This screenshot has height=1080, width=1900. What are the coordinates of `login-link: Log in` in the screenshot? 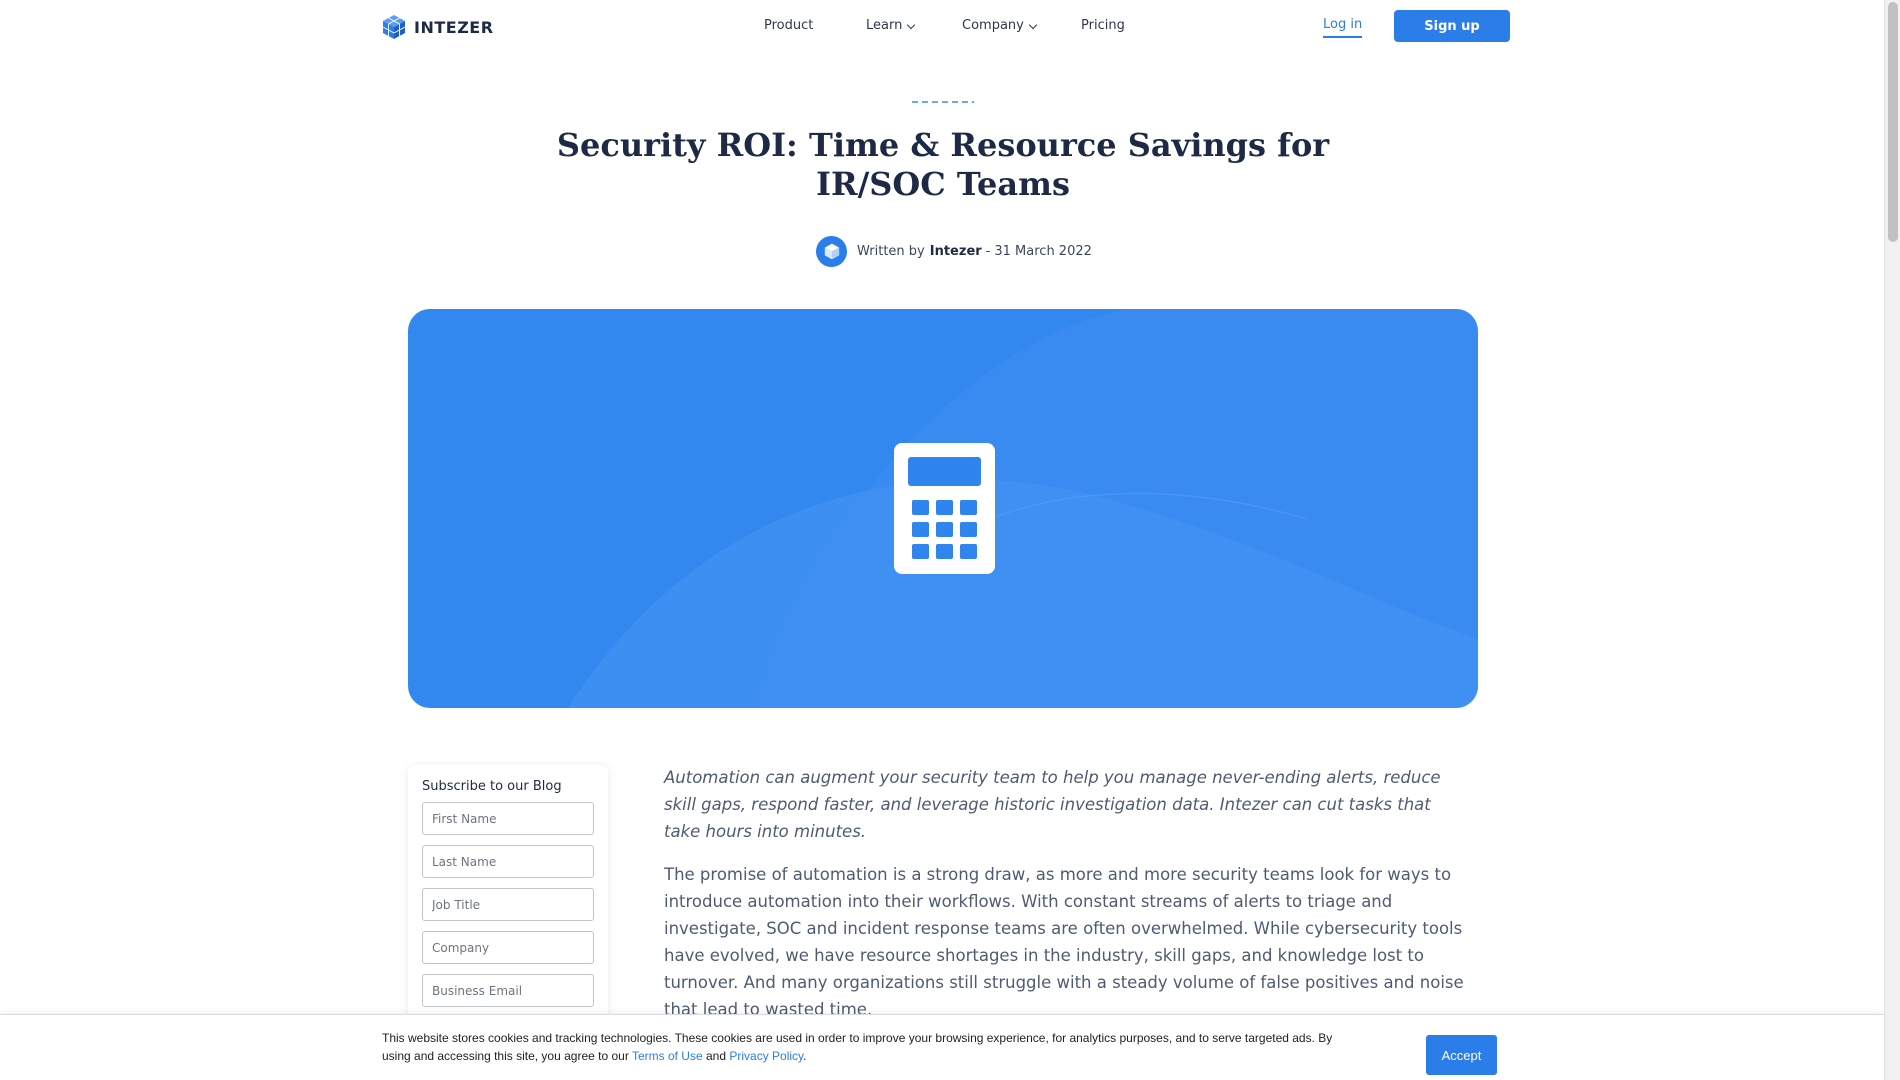 It's located at (1343, 27).